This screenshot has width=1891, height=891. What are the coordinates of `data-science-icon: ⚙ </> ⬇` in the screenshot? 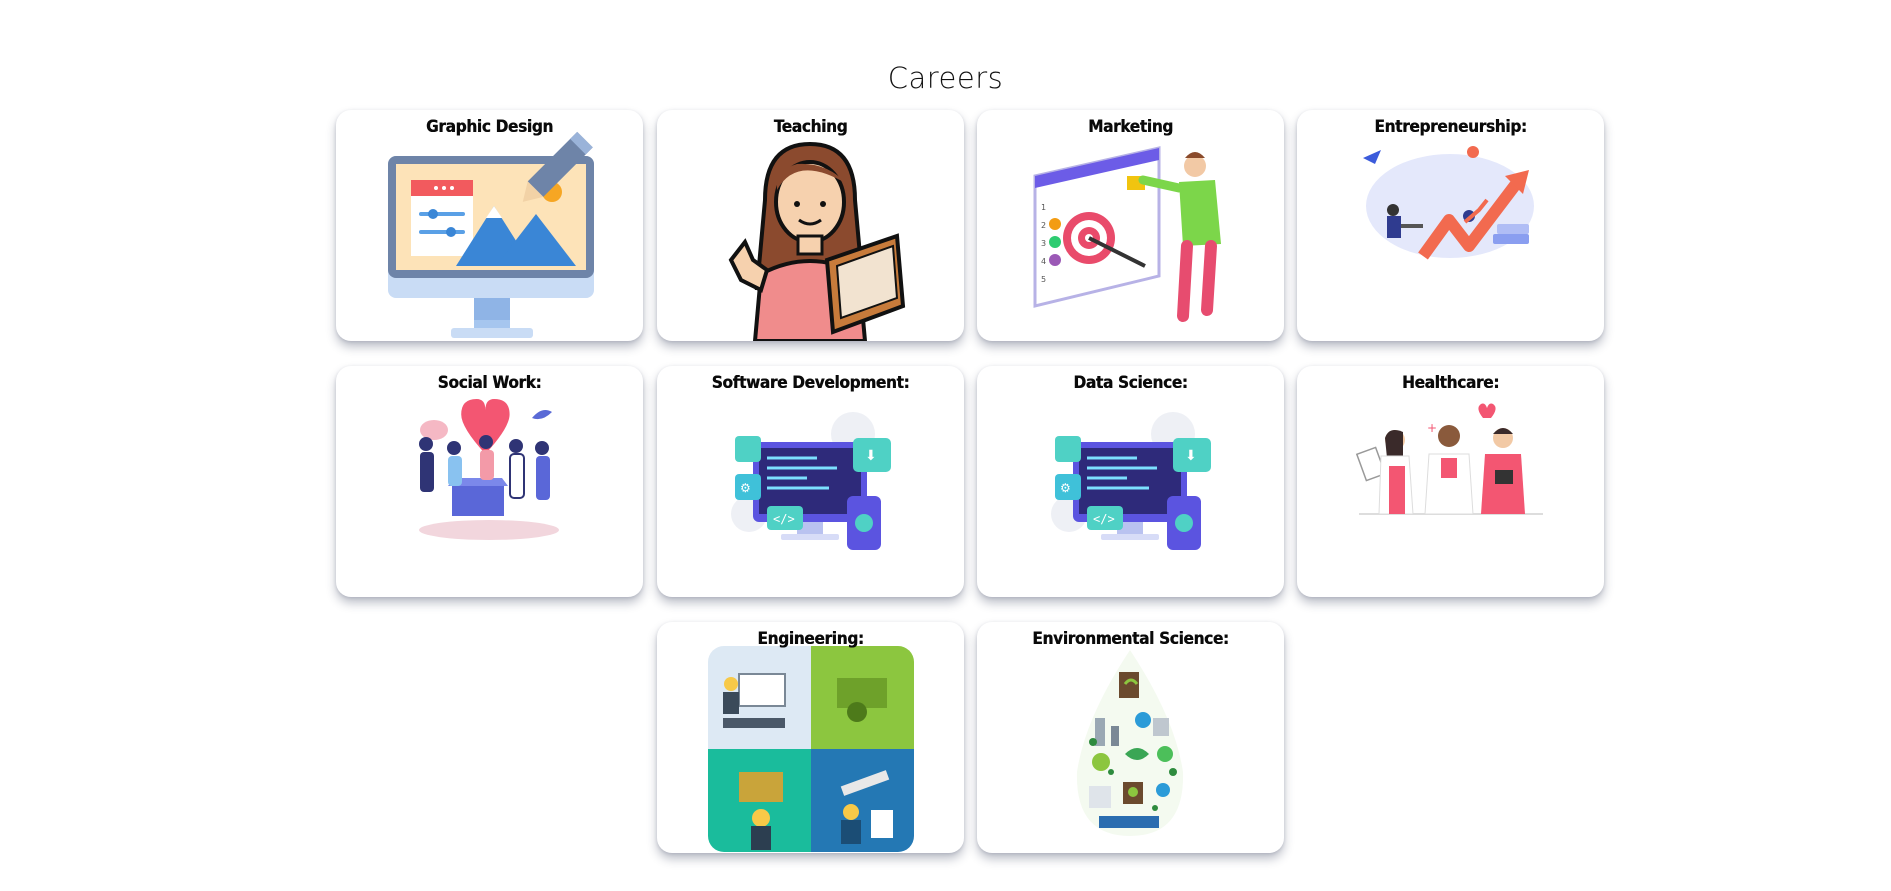 It's located at (1131, 481).